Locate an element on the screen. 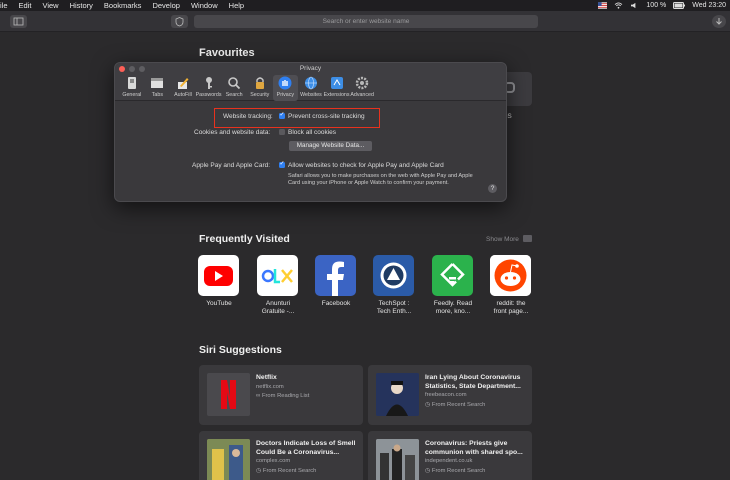 This screenshot has height=480, width=730. tab-tabs: Tabs is located at coordinates (158, 88).